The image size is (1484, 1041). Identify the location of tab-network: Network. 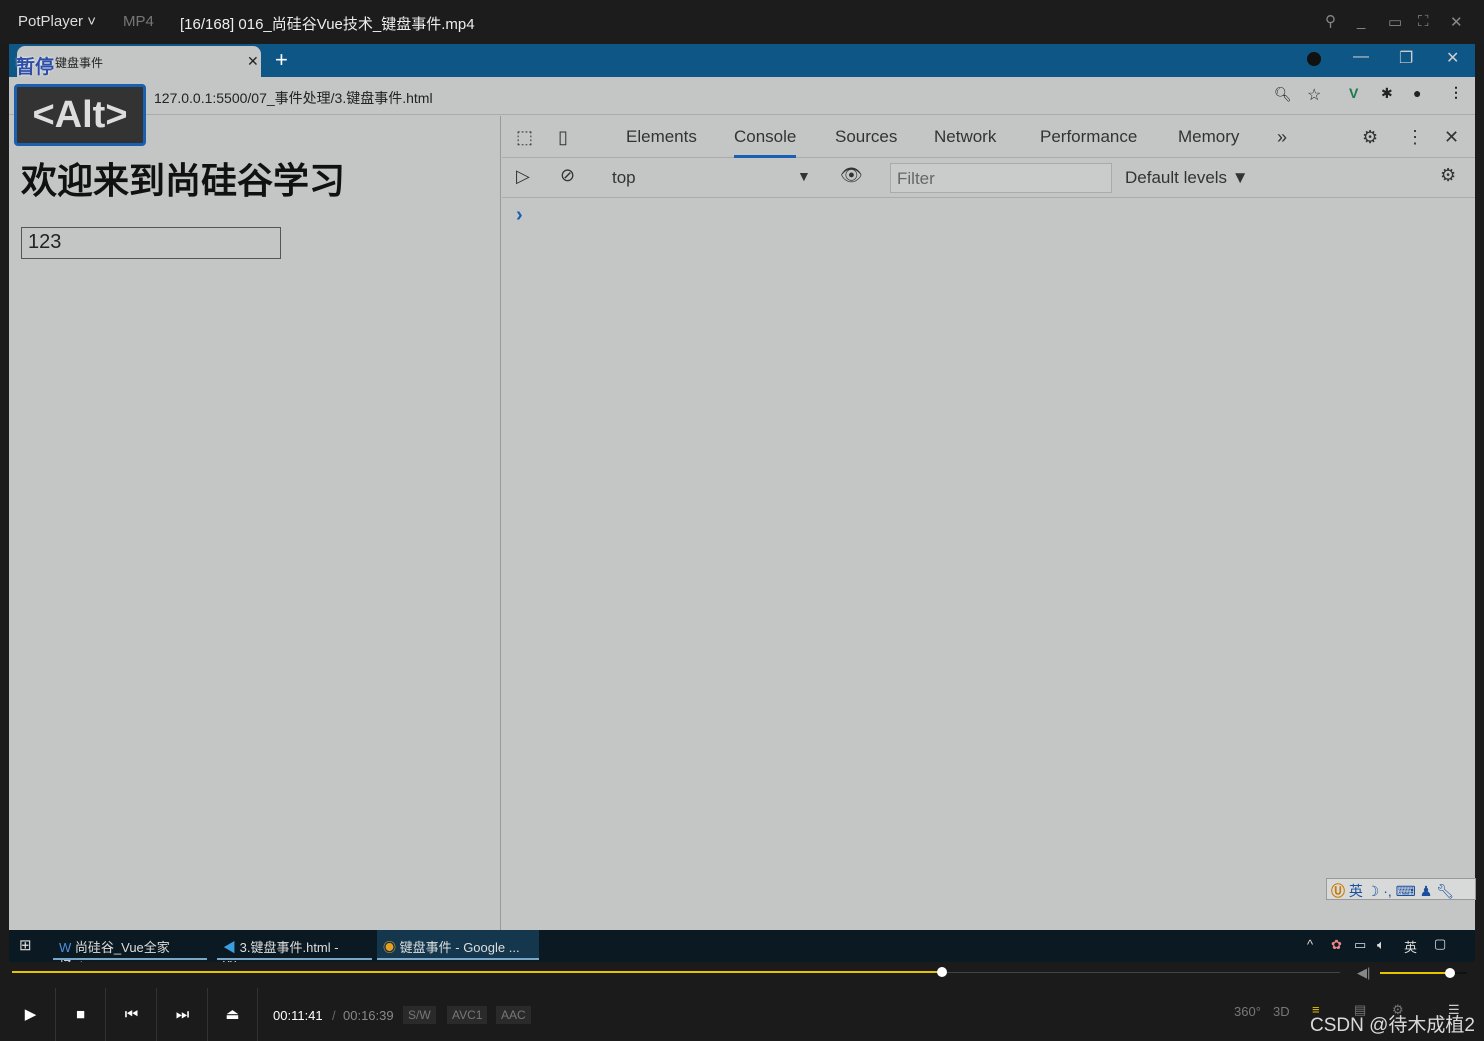
(965, 137).